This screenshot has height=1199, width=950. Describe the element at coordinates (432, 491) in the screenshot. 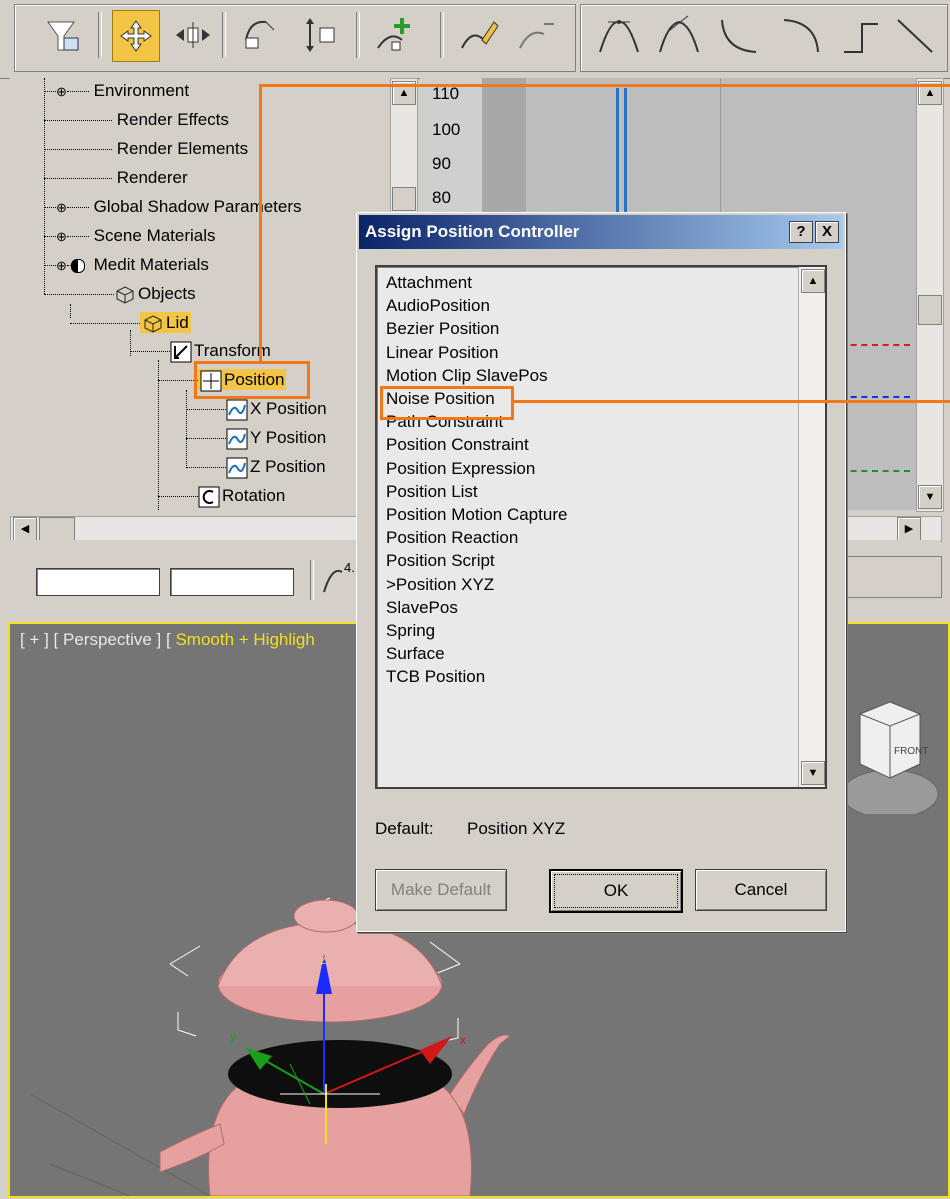

I see `controller-list-item: Position List` at that location.